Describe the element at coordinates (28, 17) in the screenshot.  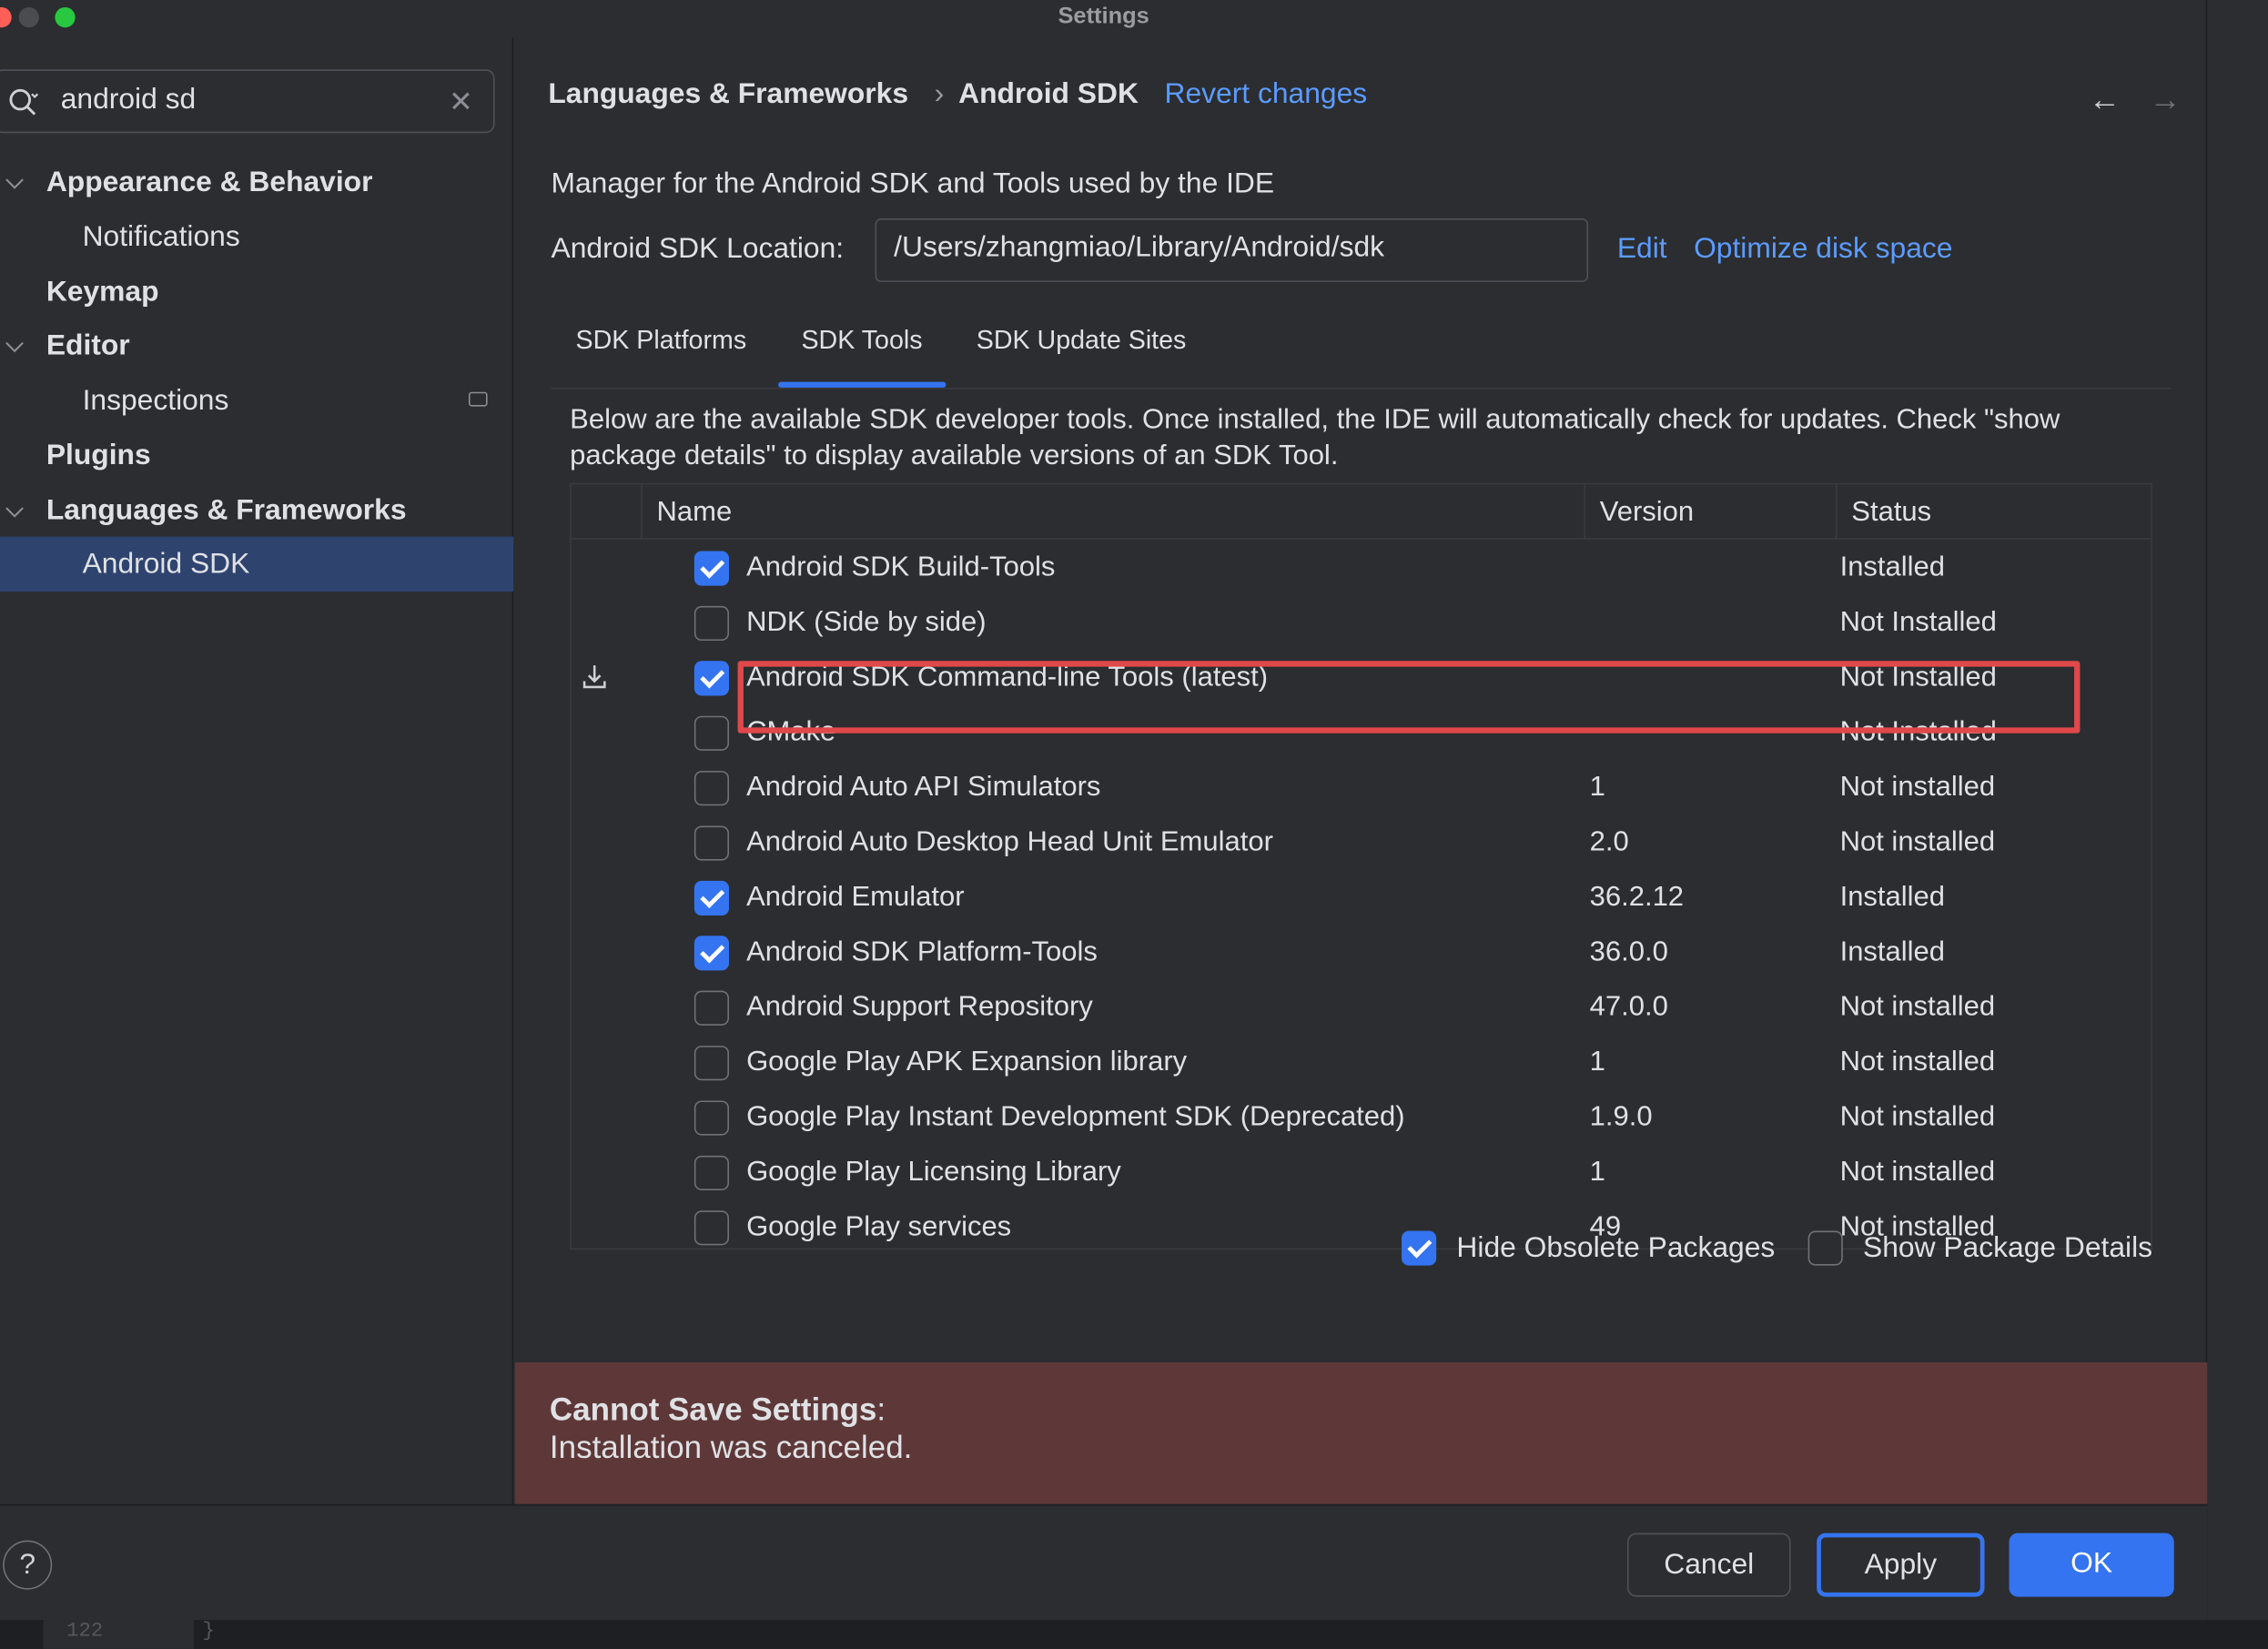
I see `minimize-window-button` at that location.